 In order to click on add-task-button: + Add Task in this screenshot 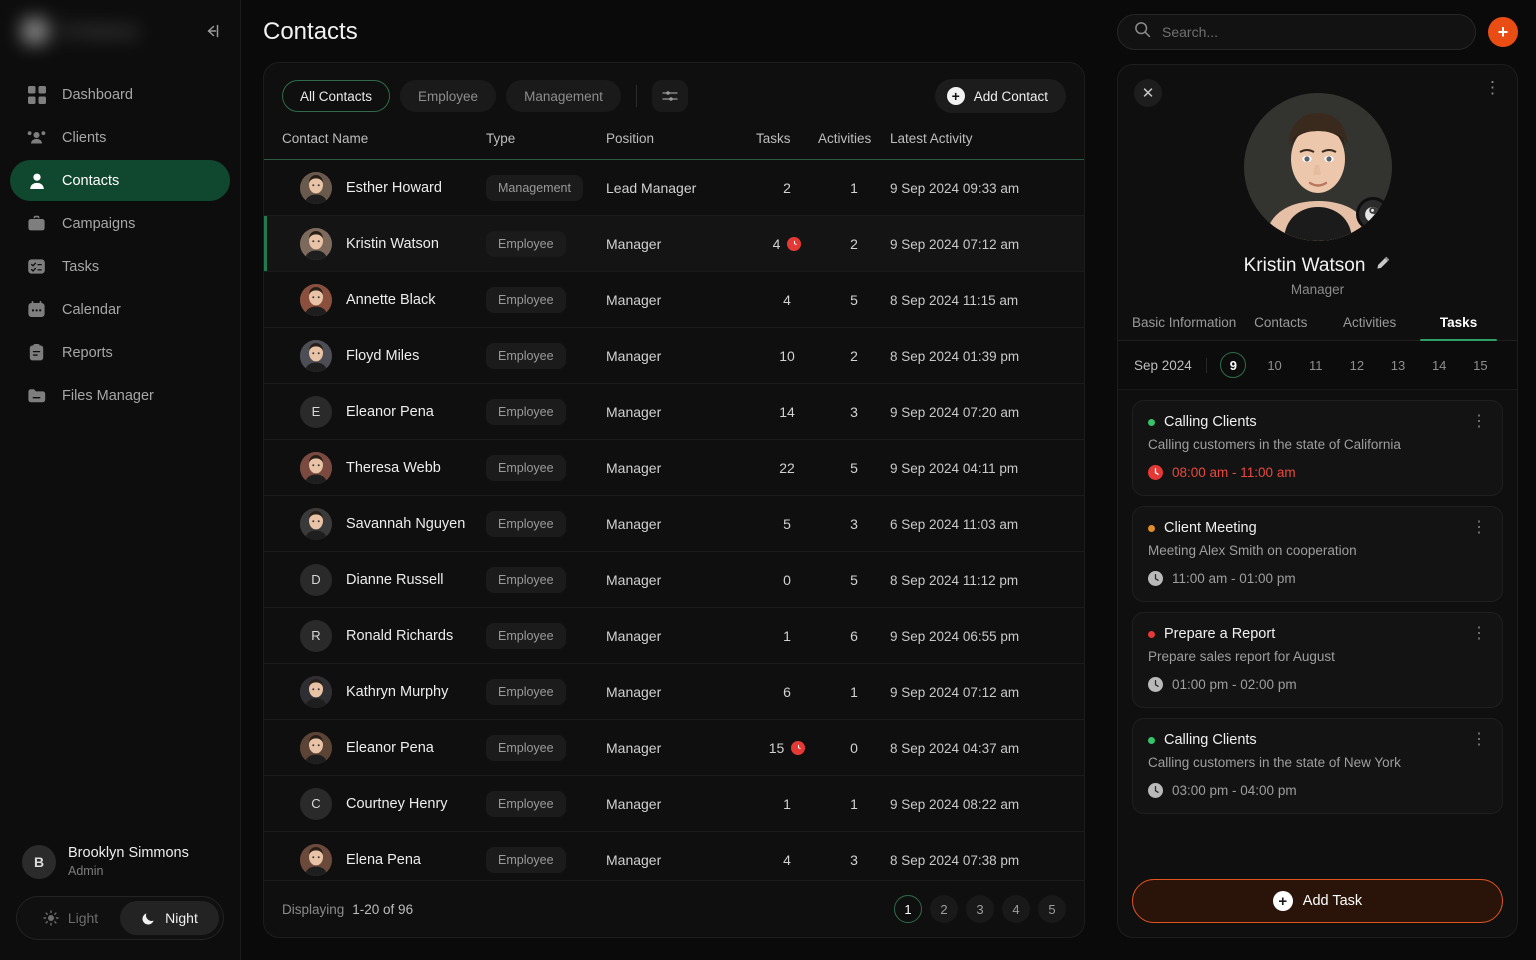, I will do `click(1317, 901)`.